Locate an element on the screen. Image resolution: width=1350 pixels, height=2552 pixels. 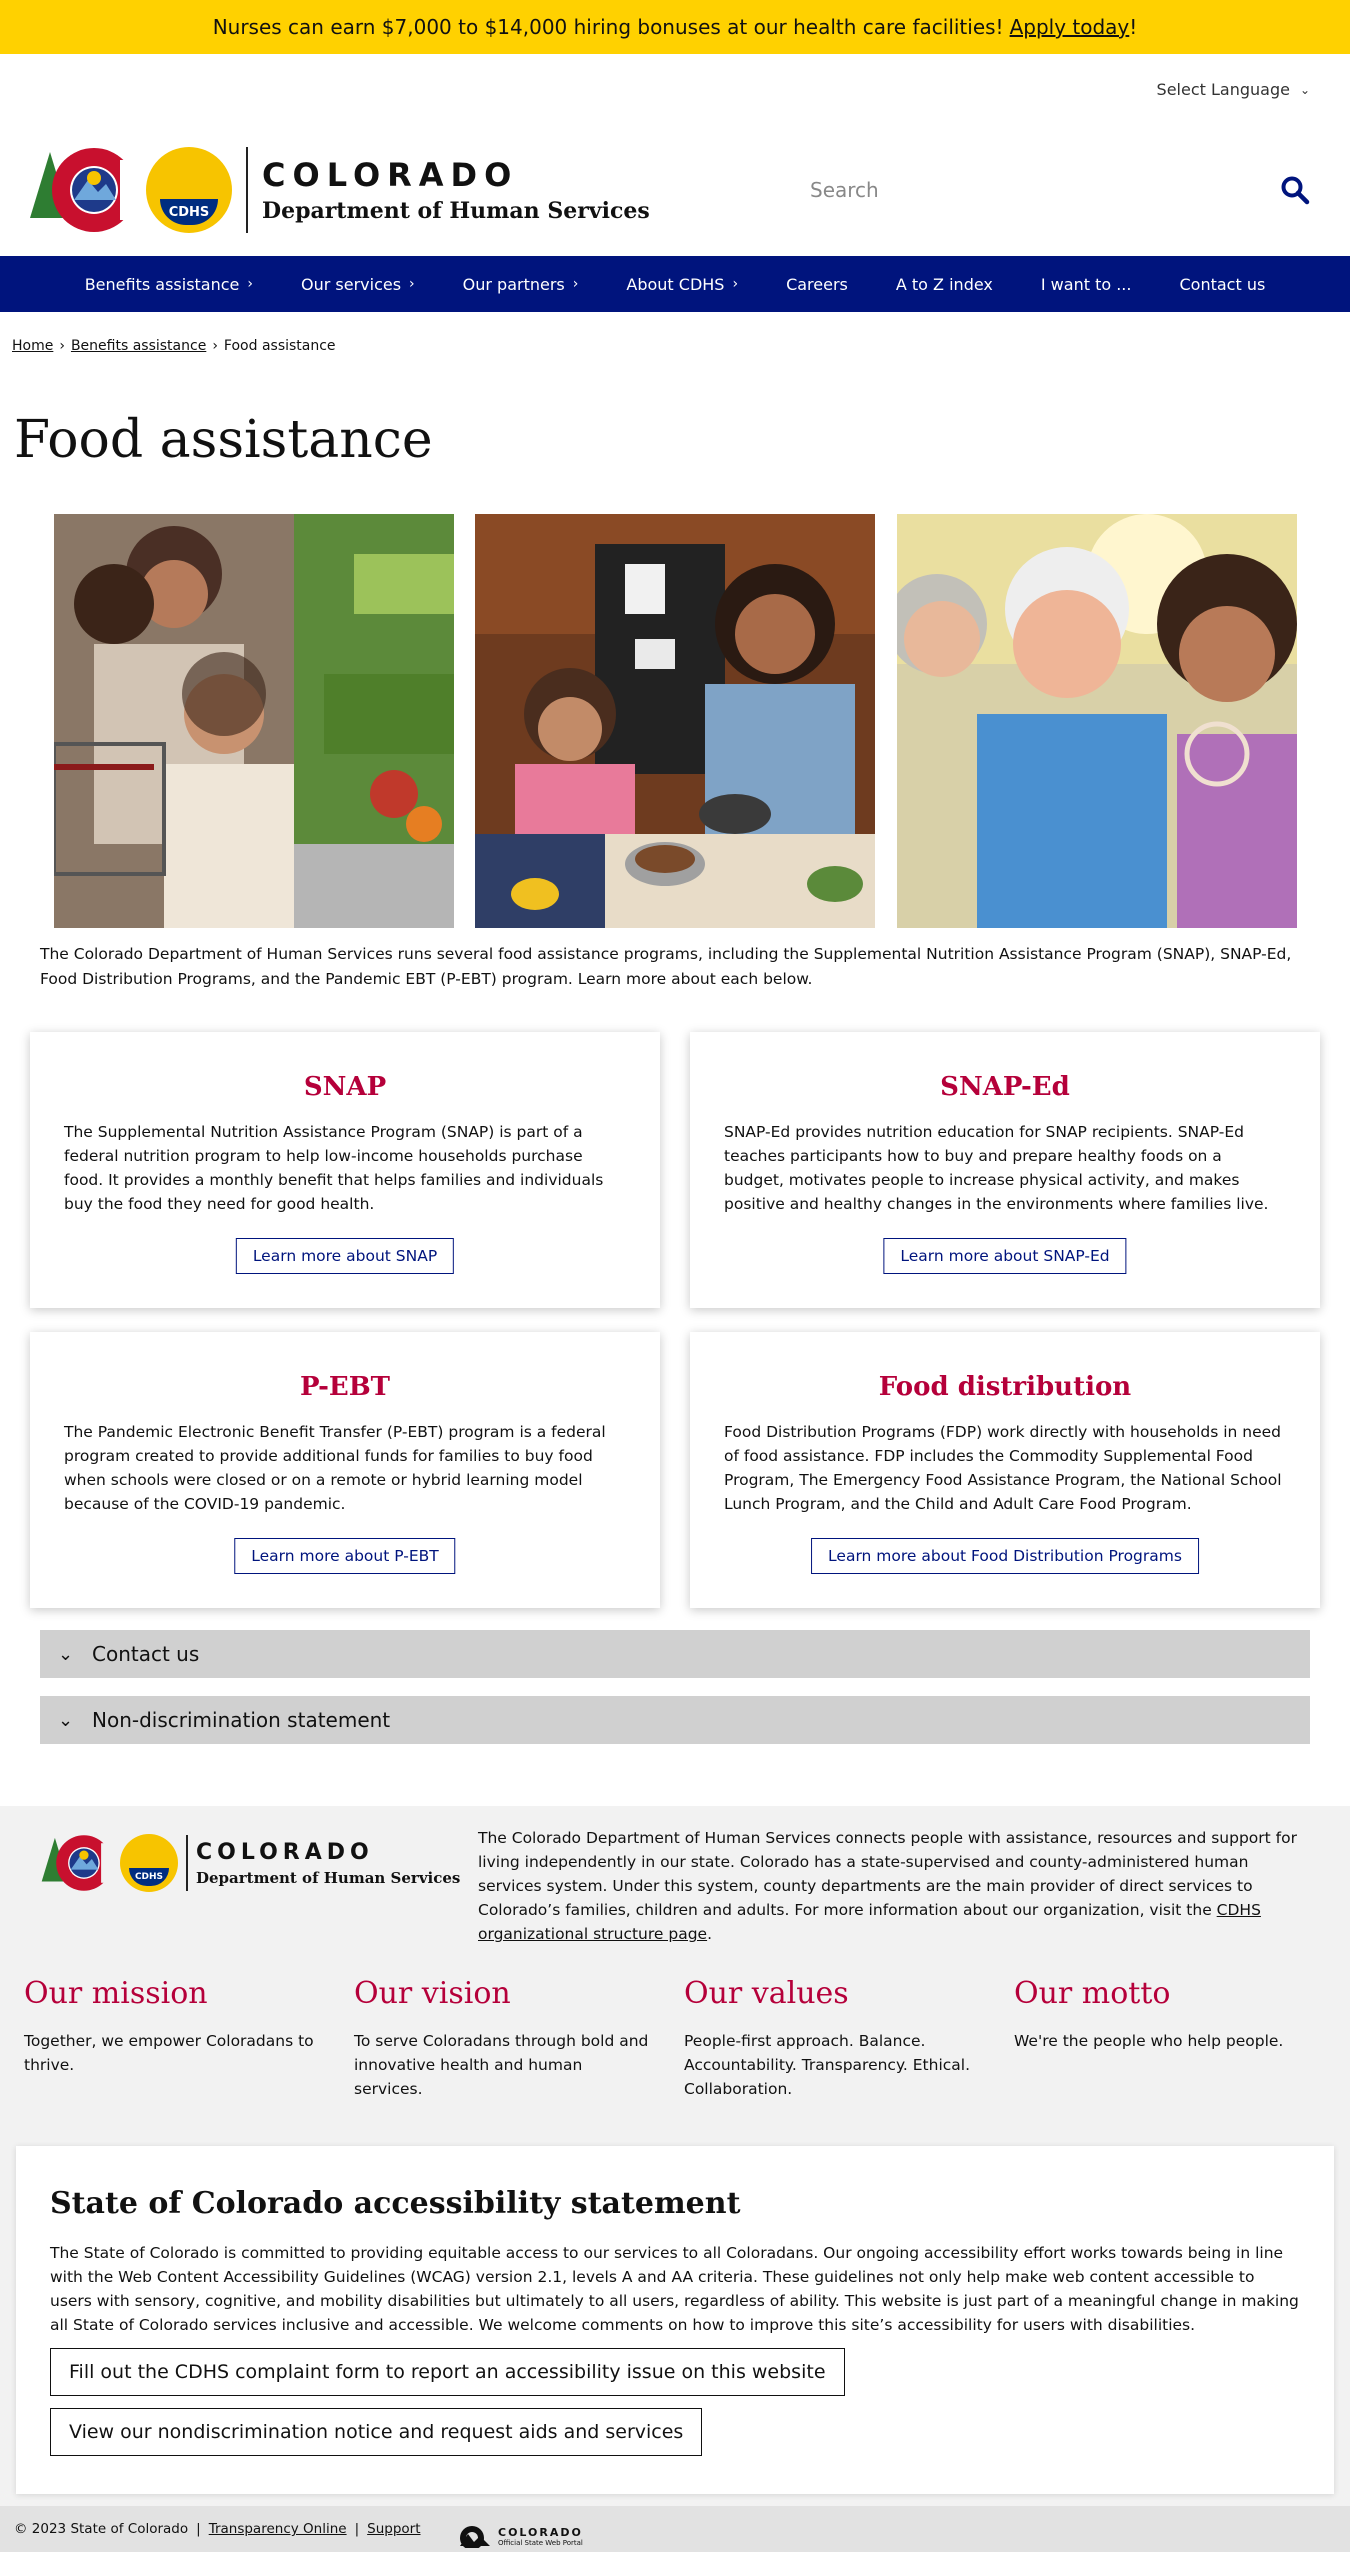
nav-label: Contact us is located at coordinates (1222, 284).